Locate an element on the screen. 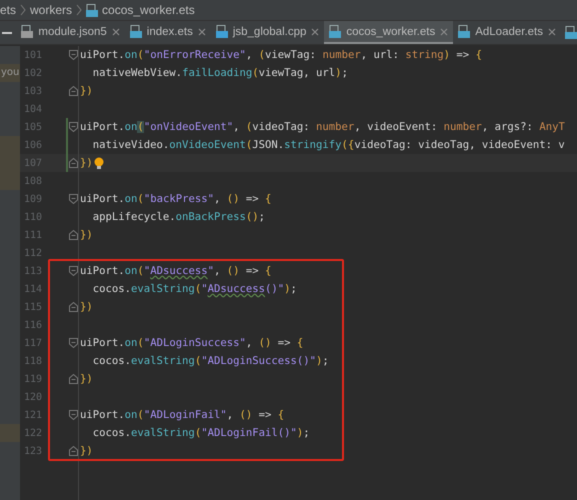 The width and height of the screenshot is (577, 500). line-number: 112 is located at coordinates (32, 253).